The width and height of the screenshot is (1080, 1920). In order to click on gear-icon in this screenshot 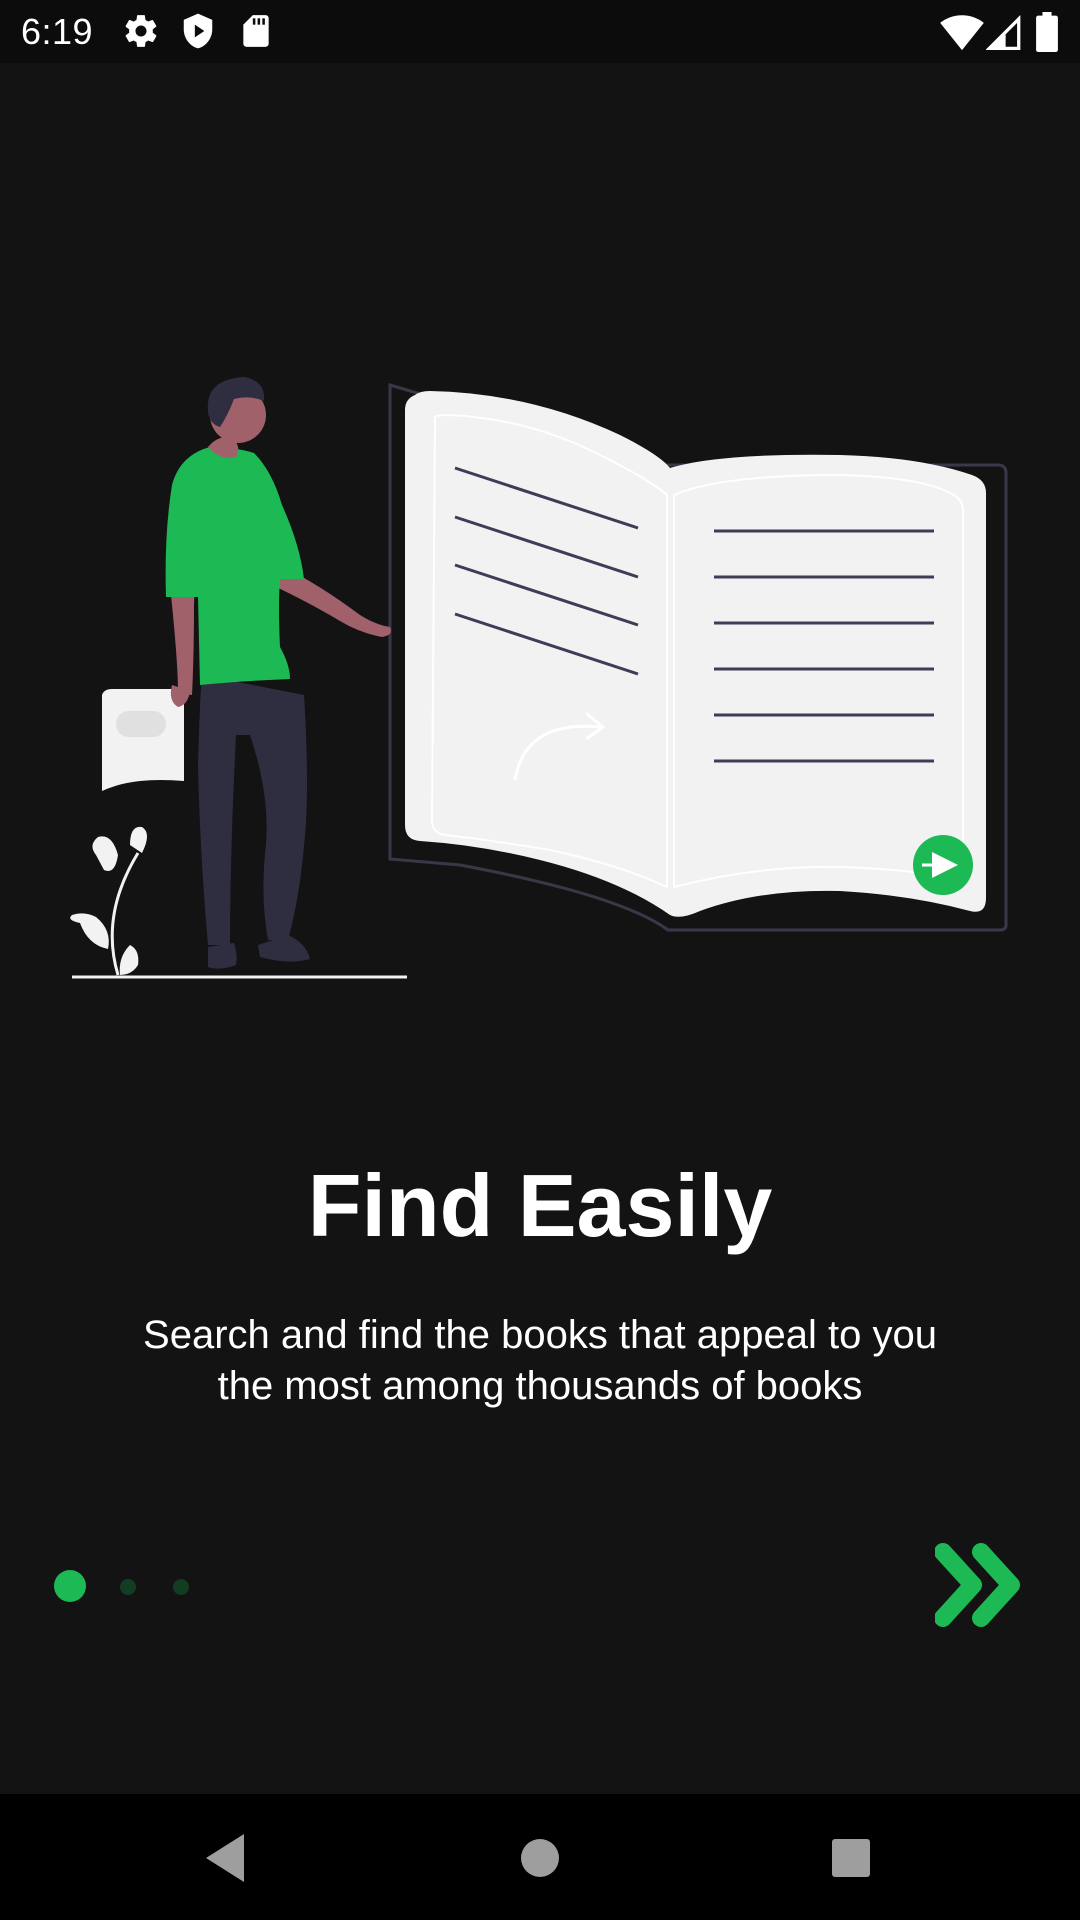, I will do `click(141, 33)`.